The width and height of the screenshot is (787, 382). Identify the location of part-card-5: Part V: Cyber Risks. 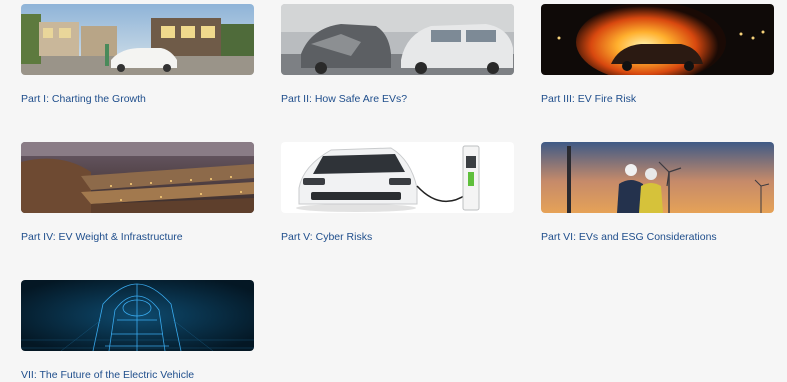
(397, 193).